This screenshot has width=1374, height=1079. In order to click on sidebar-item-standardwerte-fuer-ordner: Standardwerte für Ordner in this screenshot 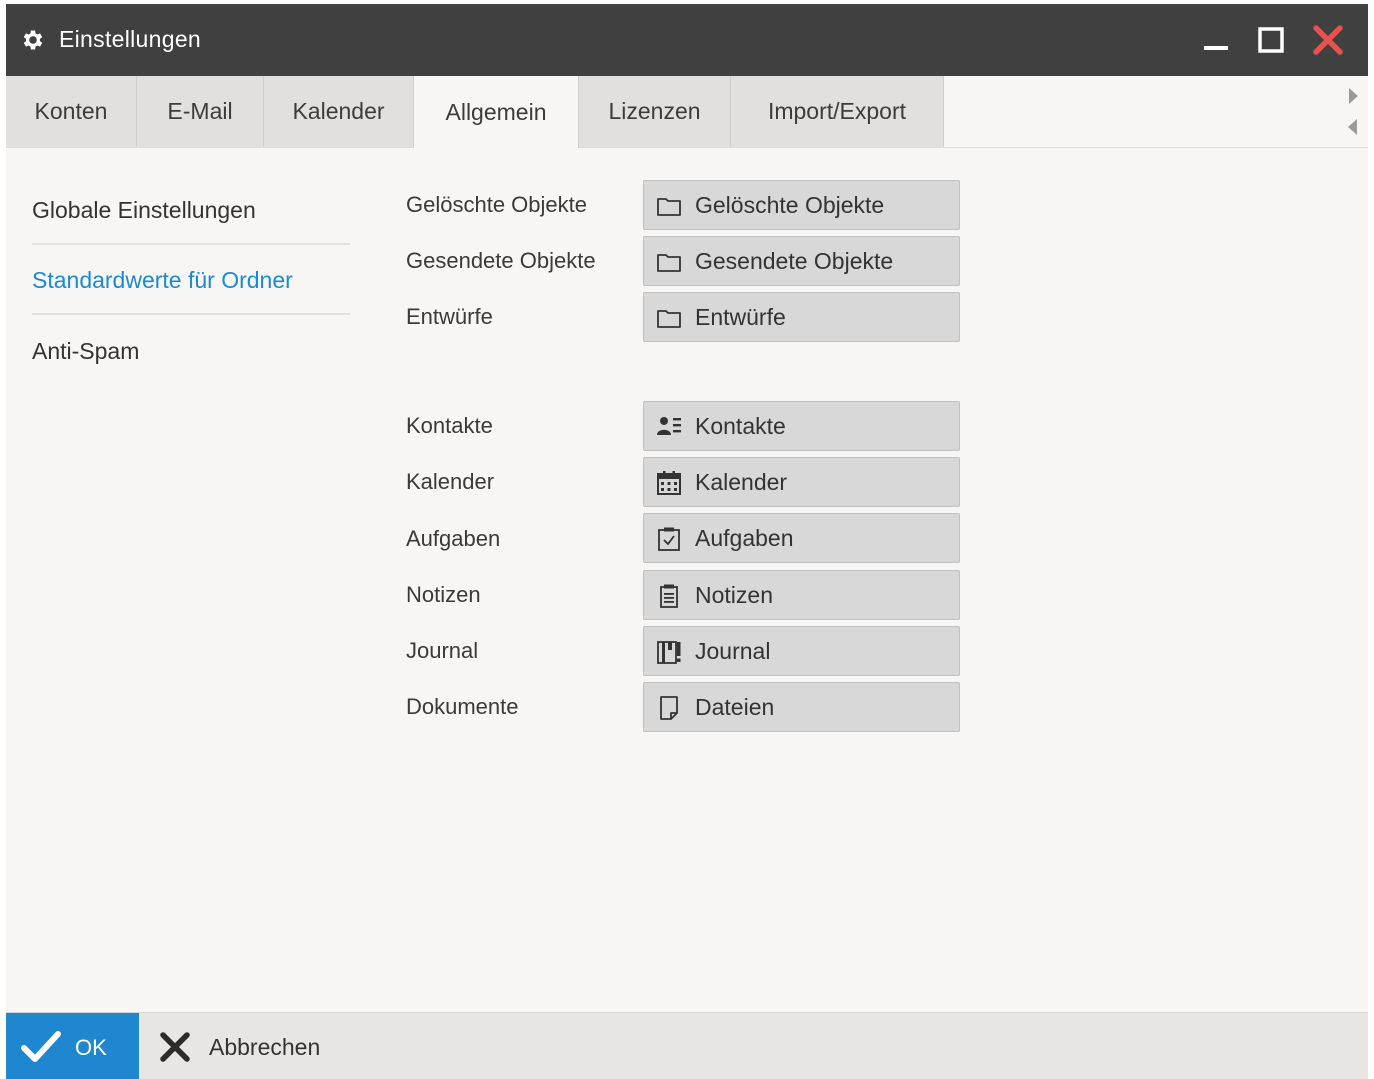, I will do `click(162, 280)`.